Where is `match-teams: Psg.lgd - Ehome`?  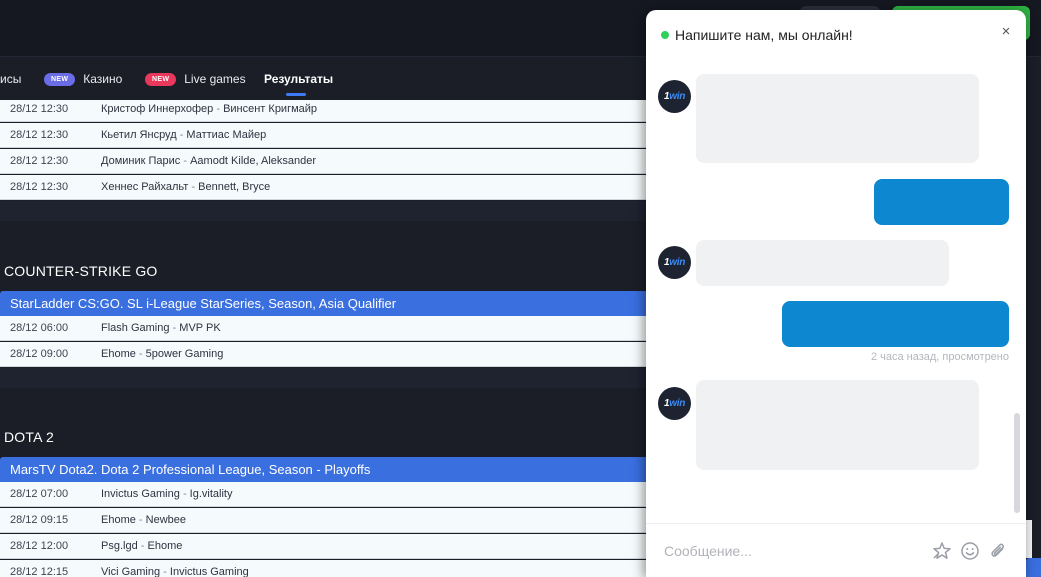
match-teams: Psg.lgd - Ehome is located at coordinates (141, 546).